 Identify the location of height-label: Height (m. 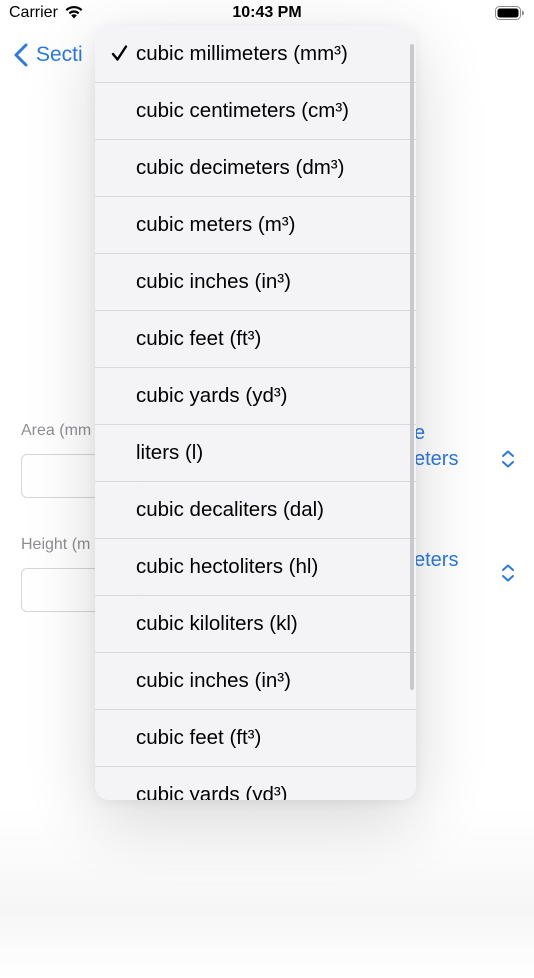
(56, 544).